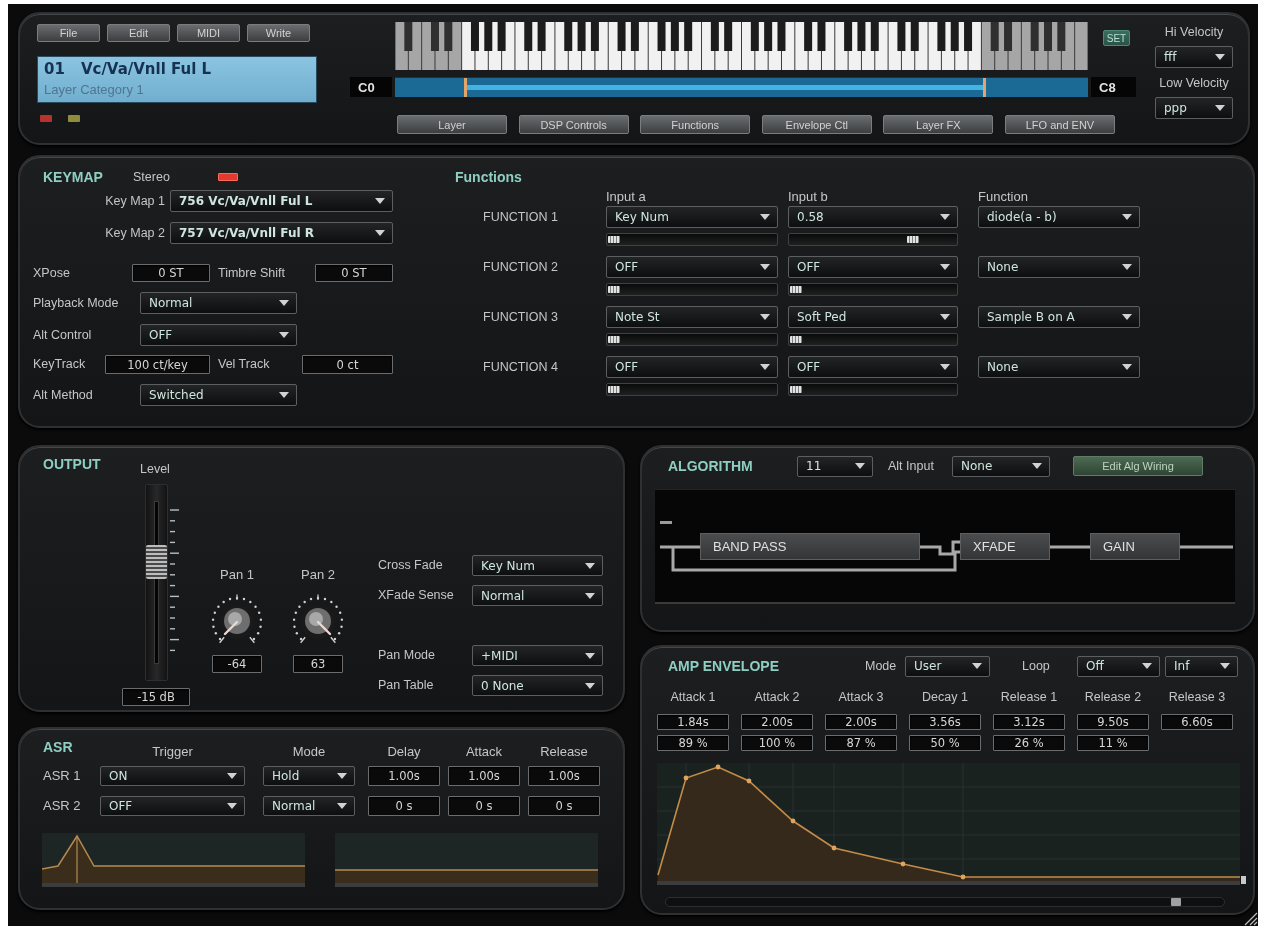 The image size is (1265, 931). I want to click on dropdown: Inf, so click(1201, 666).